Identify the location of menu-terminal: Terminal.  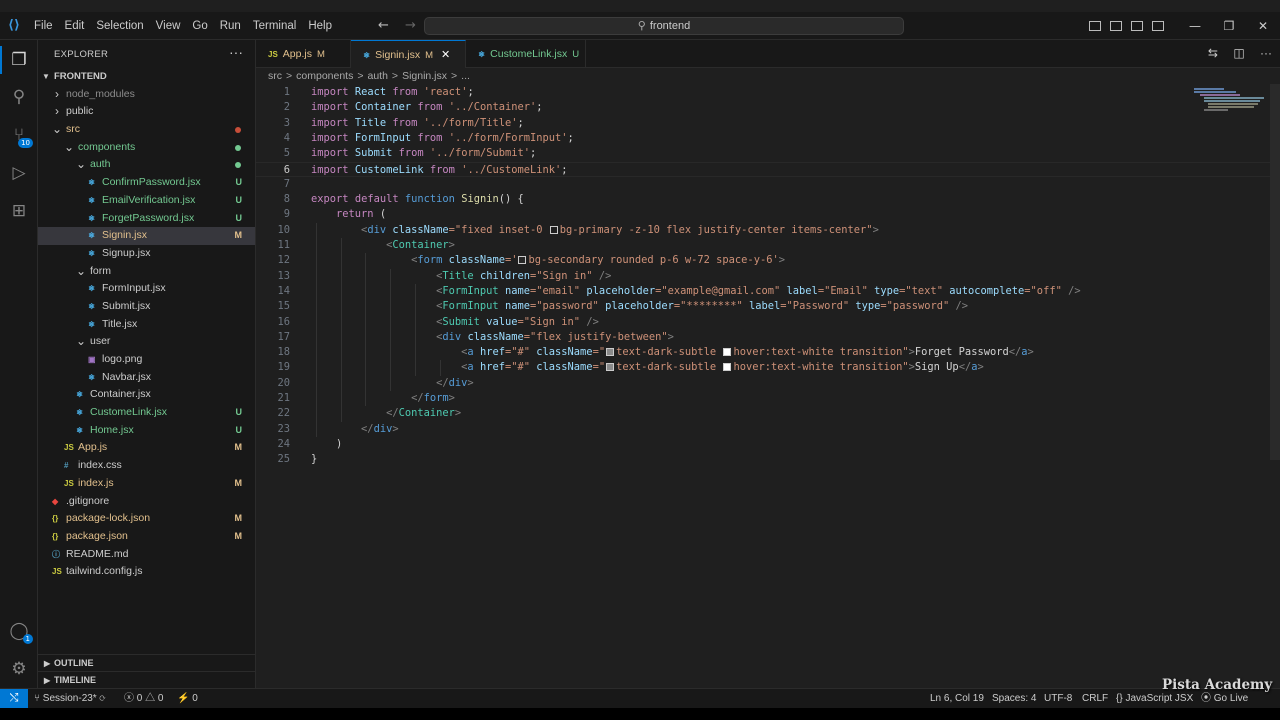
(274, 26).